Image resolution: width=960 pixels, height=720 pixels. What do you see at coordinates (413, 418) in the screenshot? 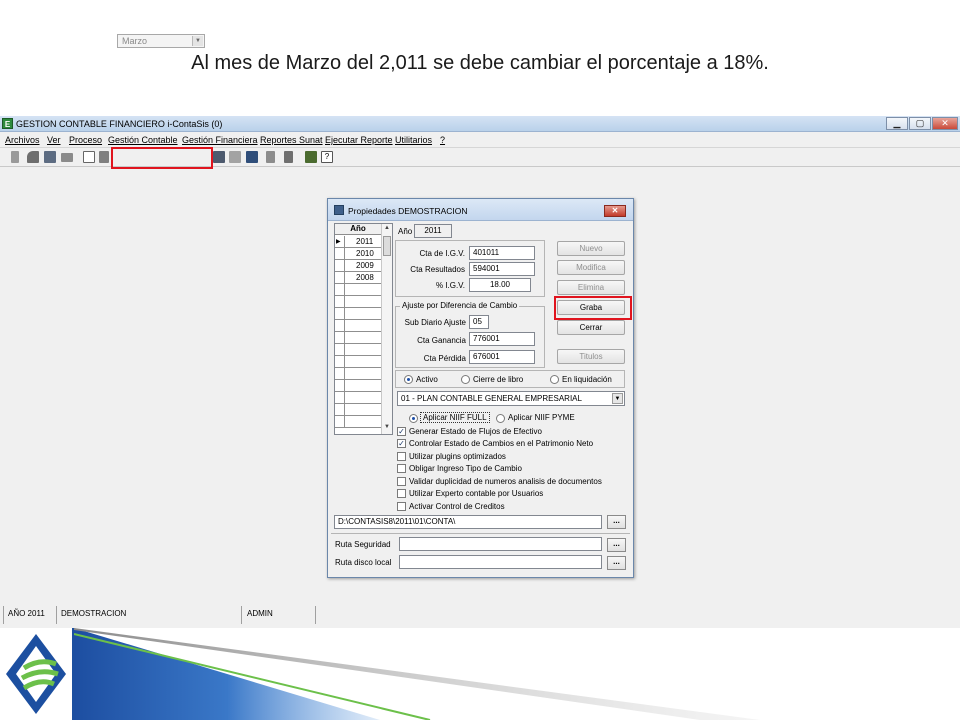
I see `niif-full-radio` at bounding box center [413, 418].